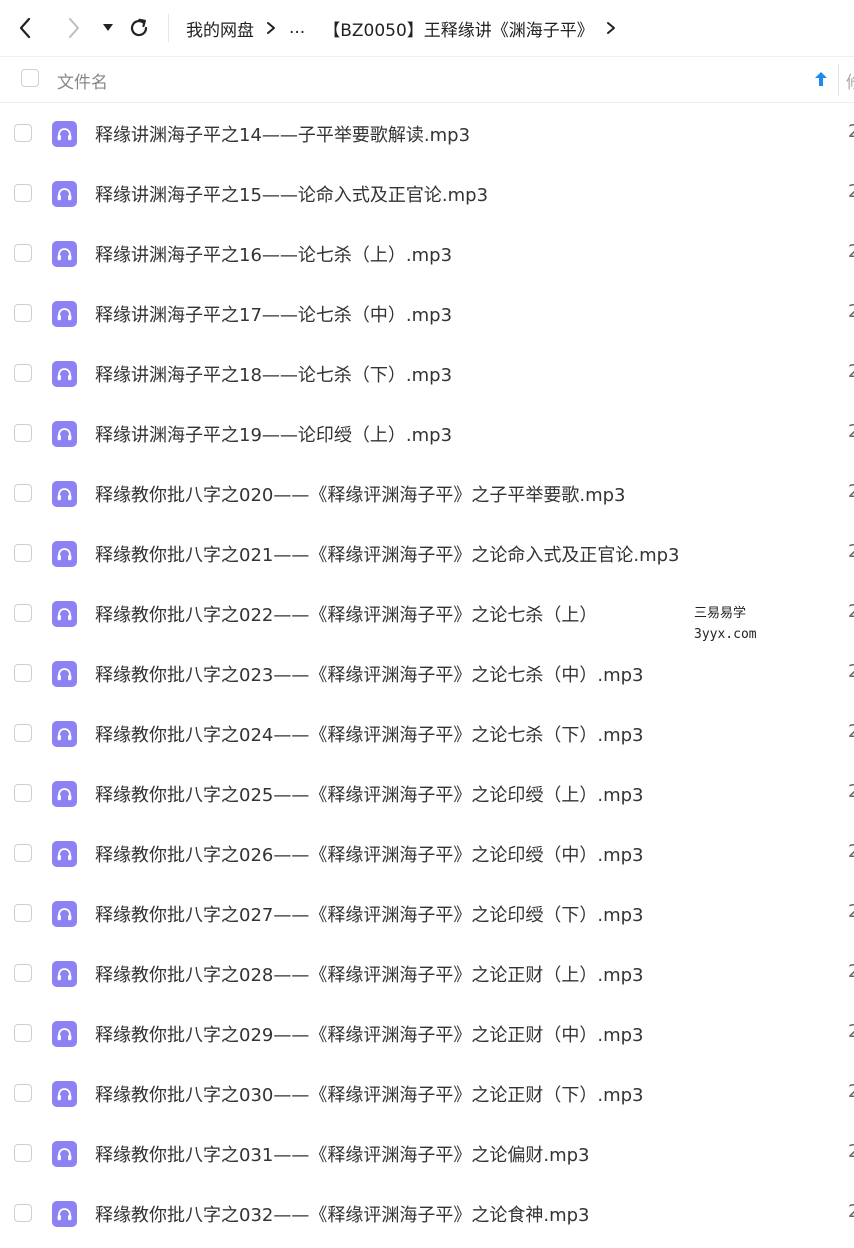 Image resolution: width=854 pixels, height=1248 pixels. I want to click on file-name: 释缘教你批八字之031——《释缘评渊海子平》之论偏财.mp3, so click(342, 1154).